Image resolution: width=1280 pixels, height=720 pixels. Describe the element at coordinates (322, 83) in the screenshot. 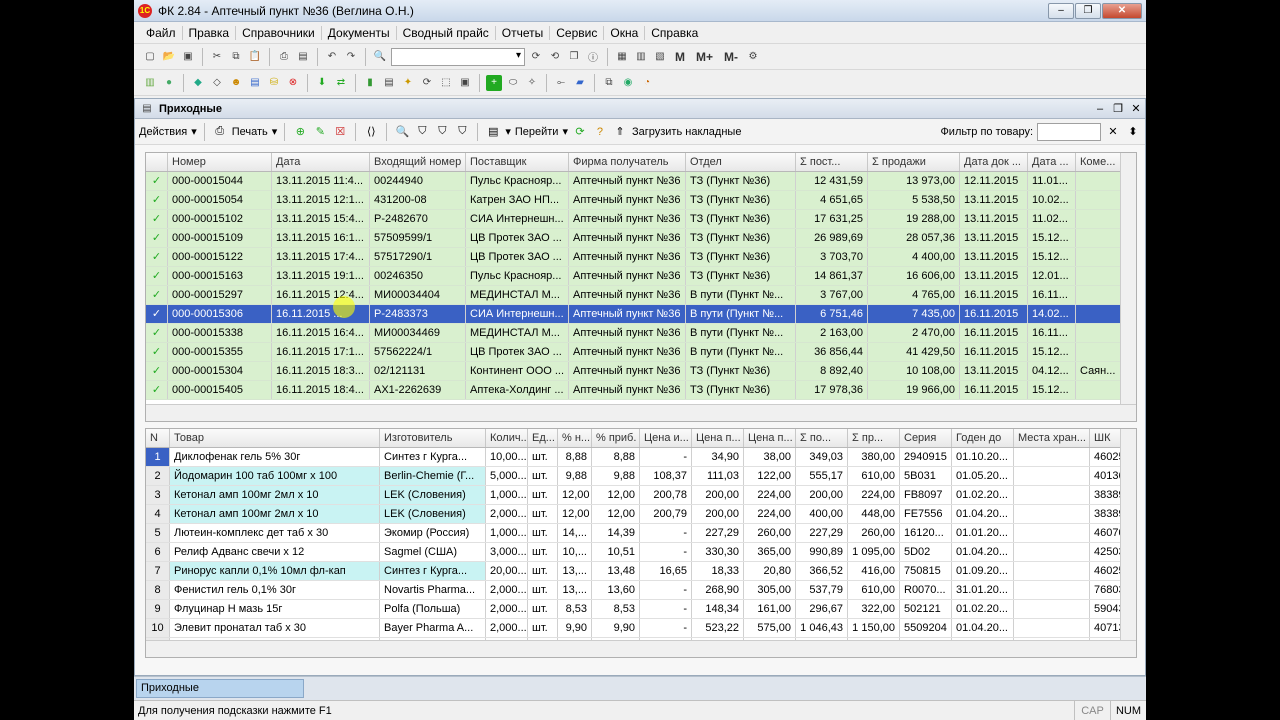

I see `down-arrow-icon: ⬇` at that location.